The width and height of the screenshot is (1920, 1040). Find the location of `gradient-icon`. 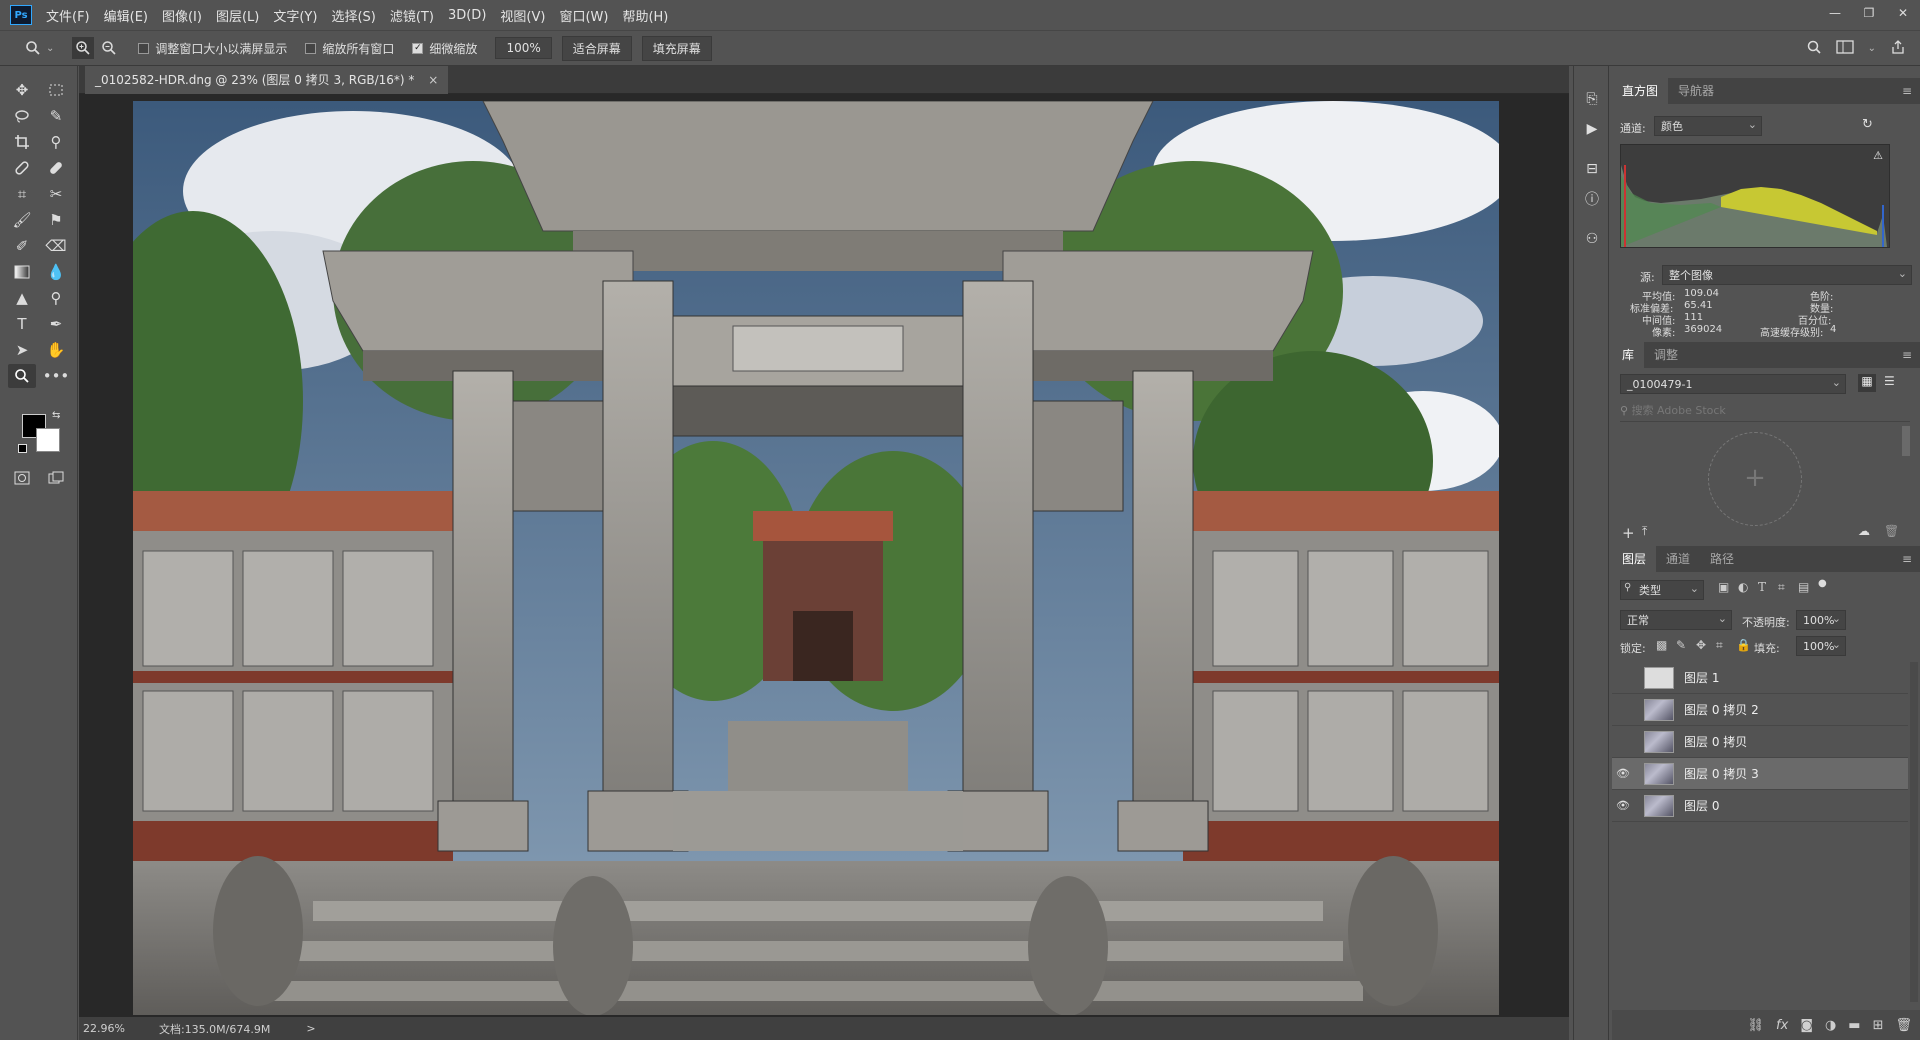

gradient-icon is located at coordinates (22, 272).